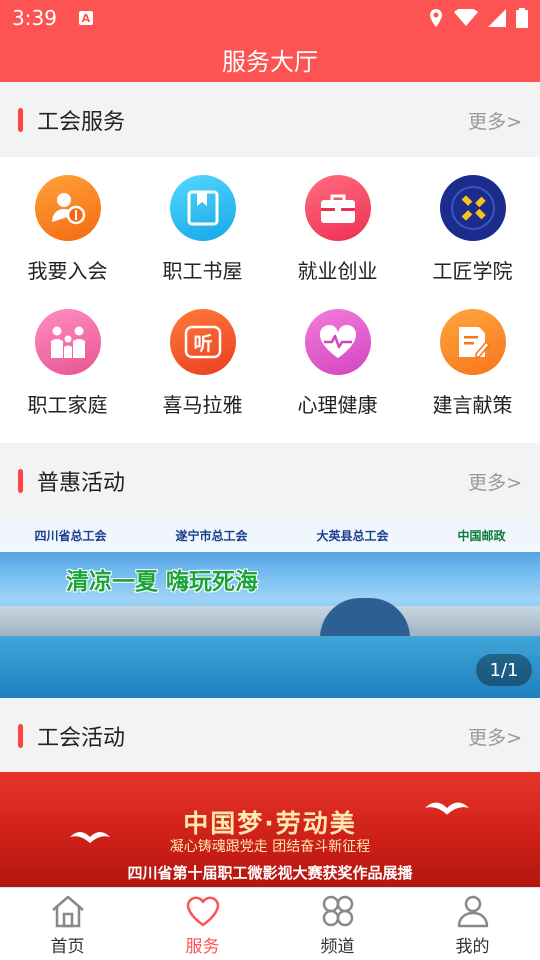  I want to click on section-header-union-activity: 工会活动 更多>, so click(270, 736).